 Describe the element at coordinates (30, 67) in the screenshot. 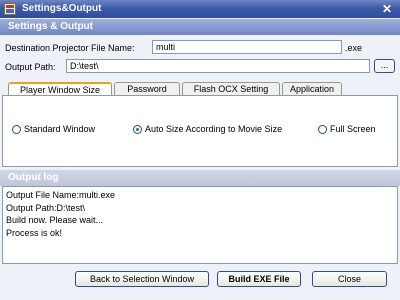

I see `output-path-label: Output Path:` at that location.